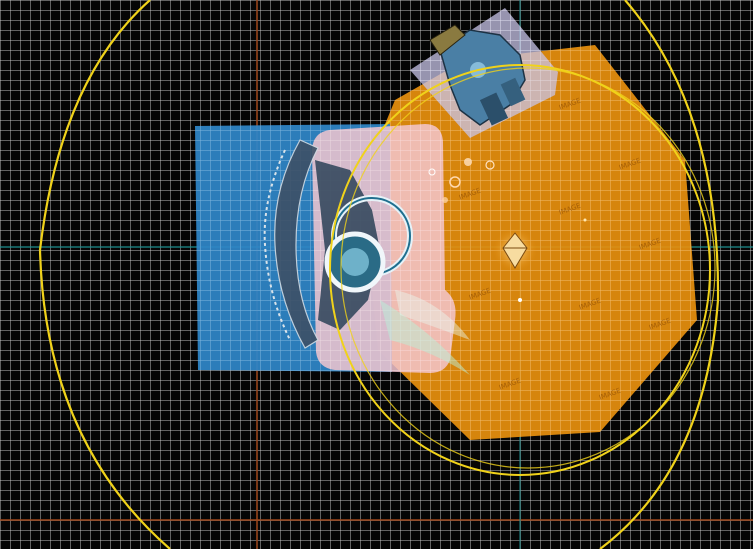  Describe the element at coordinates (355, 262) in the screenshot. I see `emblem-core-icon` at that location.